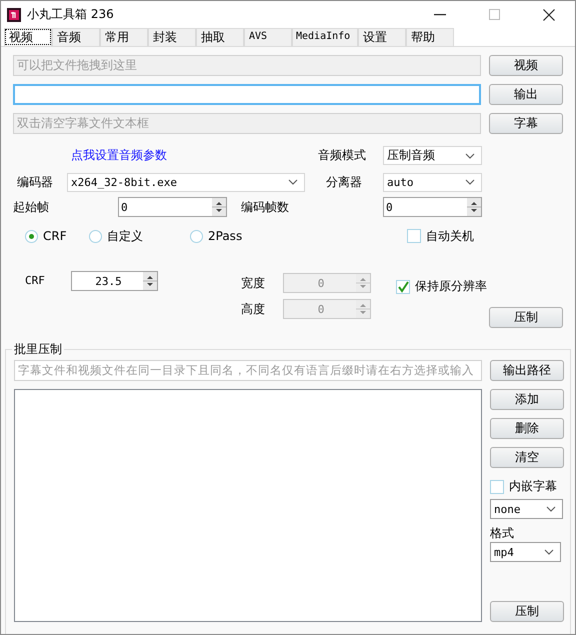  Describe the element at coordinates (525, 552) in the screenshot. I see `format-dropdown: mp4` at that location.